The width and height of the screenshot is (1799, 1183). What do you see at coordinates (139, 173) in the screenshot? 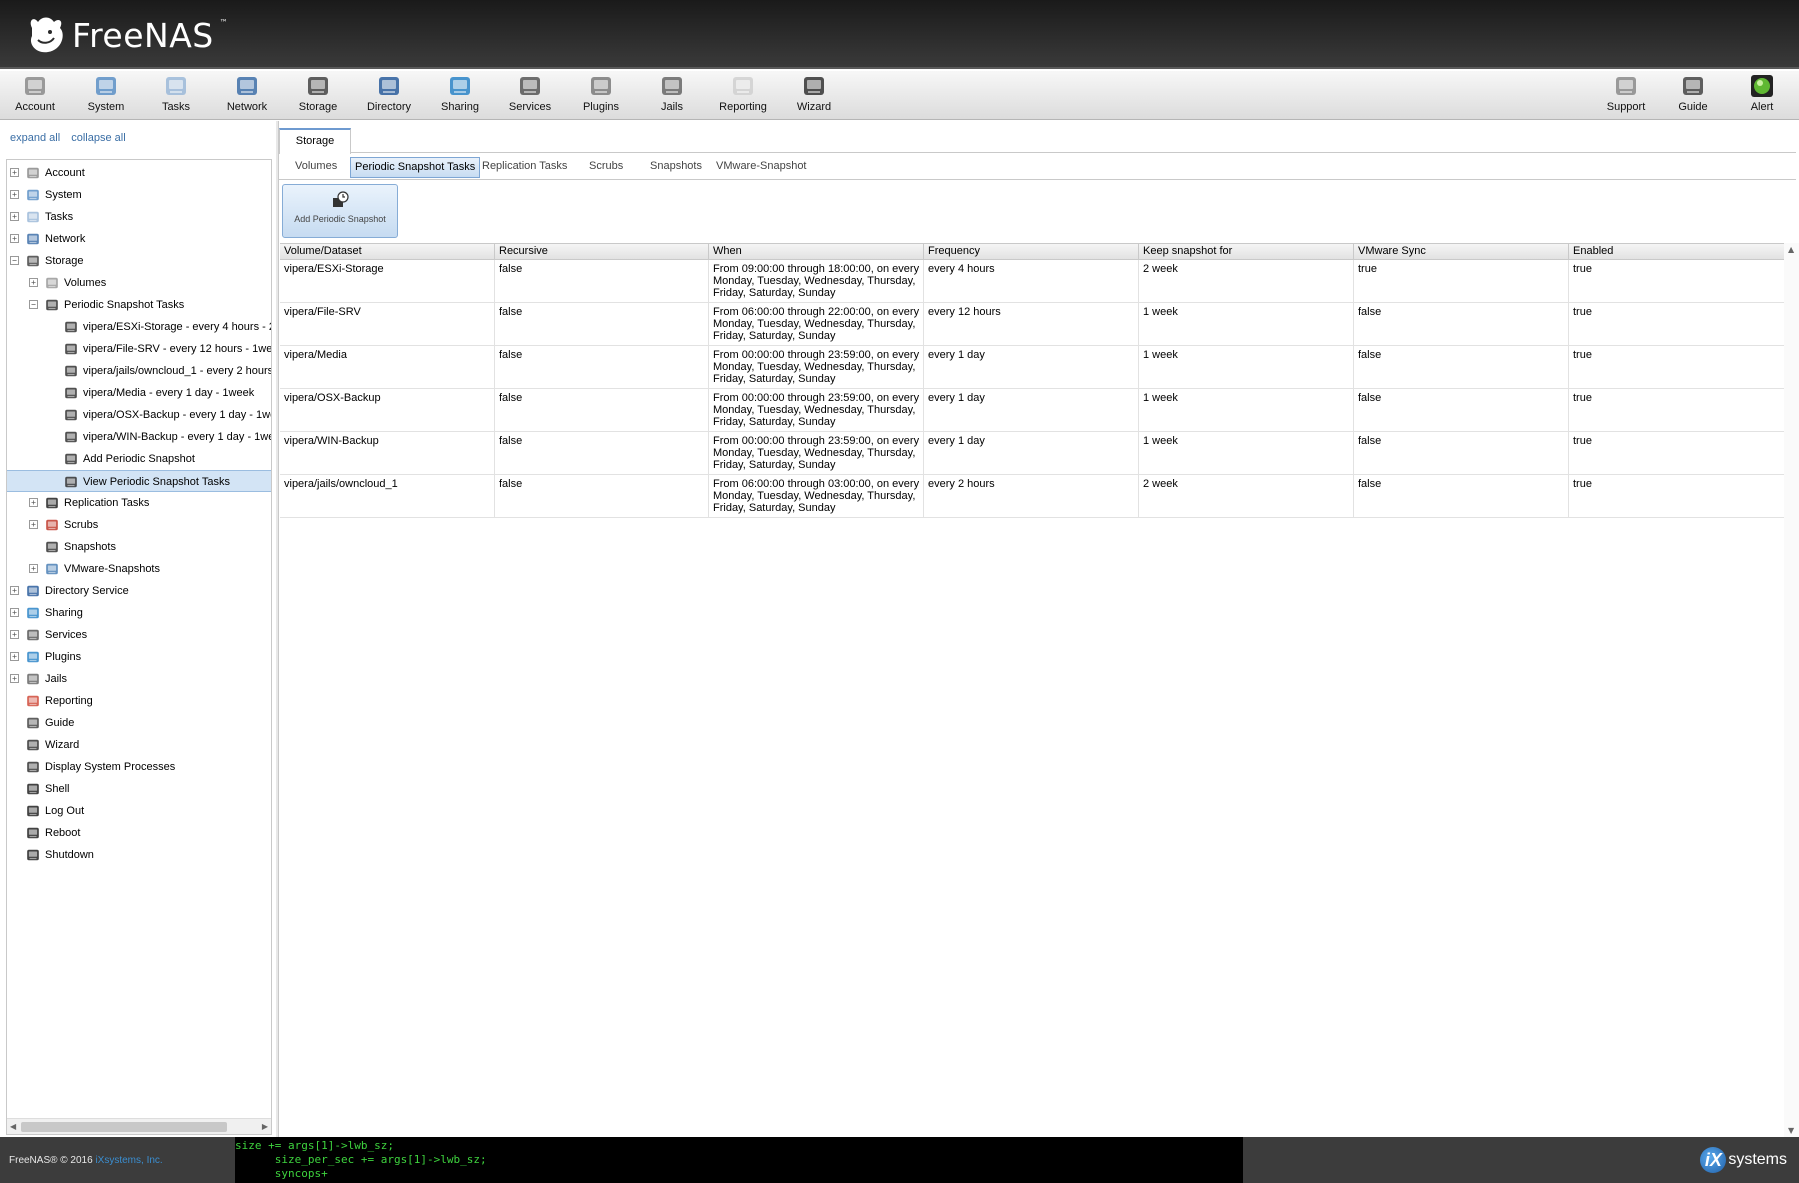
I see `tree-item-account: + Account` at bounding box center [139, 173].